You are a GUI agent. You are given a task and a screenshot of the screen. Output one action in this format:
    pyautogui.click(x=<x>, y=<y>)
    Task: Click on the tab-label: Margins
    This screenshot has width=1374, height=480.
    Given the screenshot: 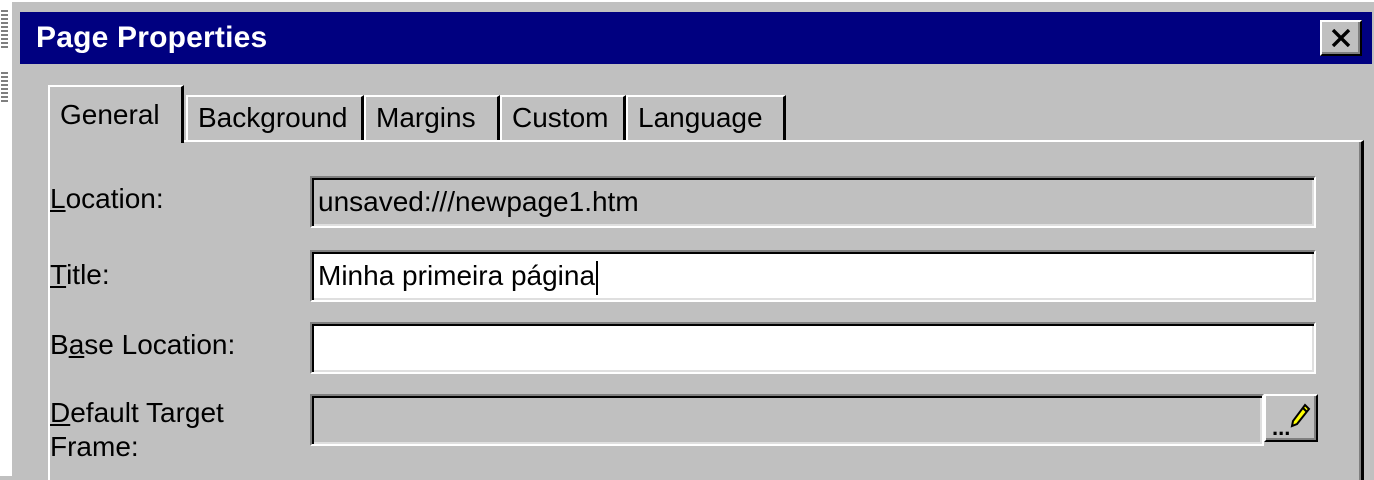 What is the action you would take?
    pyautogui.click(x=426, y=117)
    